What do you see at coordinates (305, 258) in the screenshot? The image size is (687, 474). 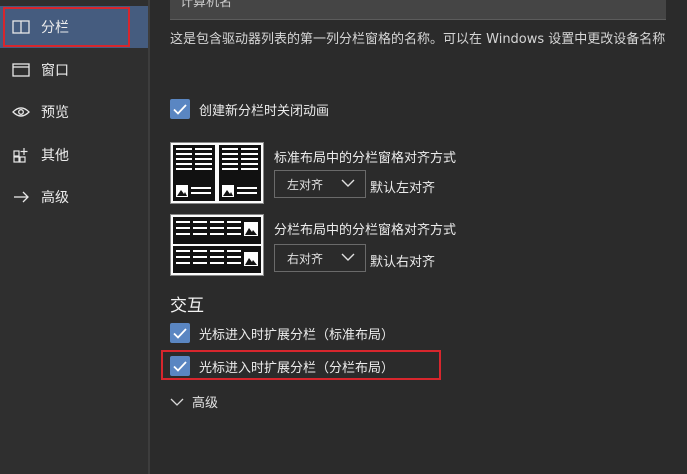 I see `split-layout-alignment-value: 右对齐` at bounding box center [305, 258].